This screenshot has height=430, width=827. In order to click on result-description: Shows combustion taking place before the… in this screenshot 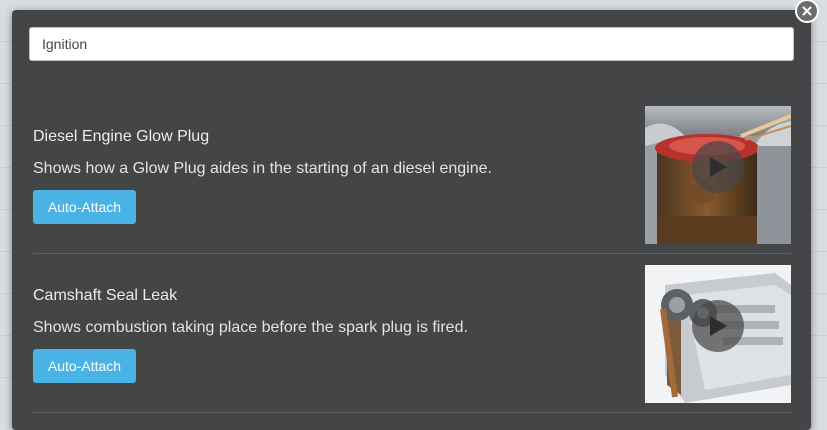, I will do `click(250, 327)`.